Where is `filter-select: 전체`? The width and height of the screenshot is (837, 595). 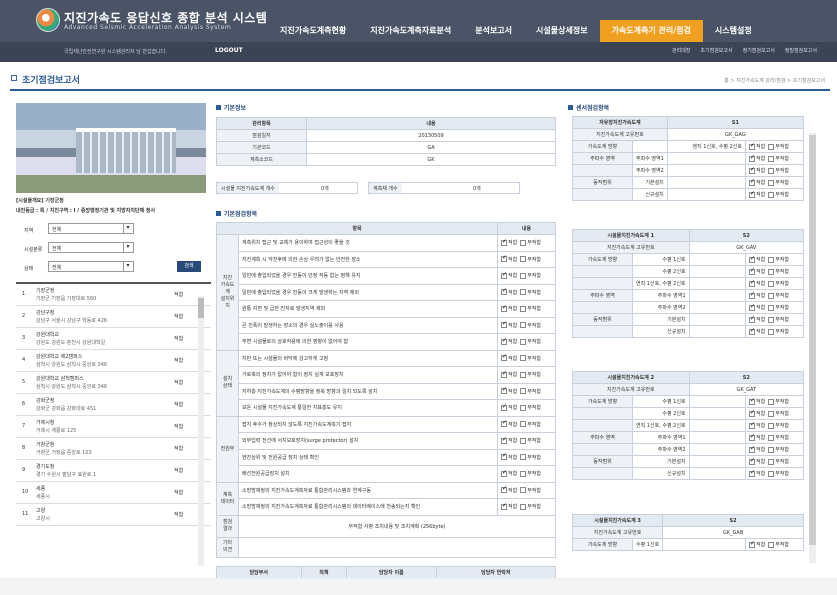
filter-select: 전체 is located at coordinates (91, 247).